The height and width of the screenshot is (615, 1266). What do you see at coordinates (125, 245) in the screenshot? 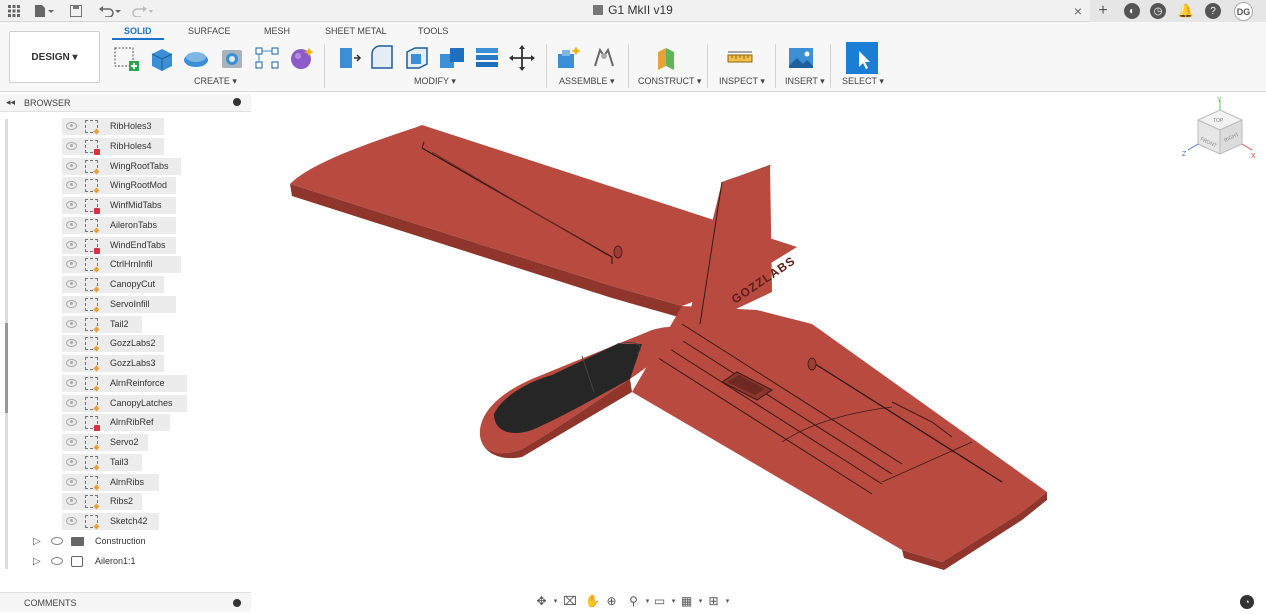
I see `sketch-row: WindEndTabs` at bounding box center [125, 245].